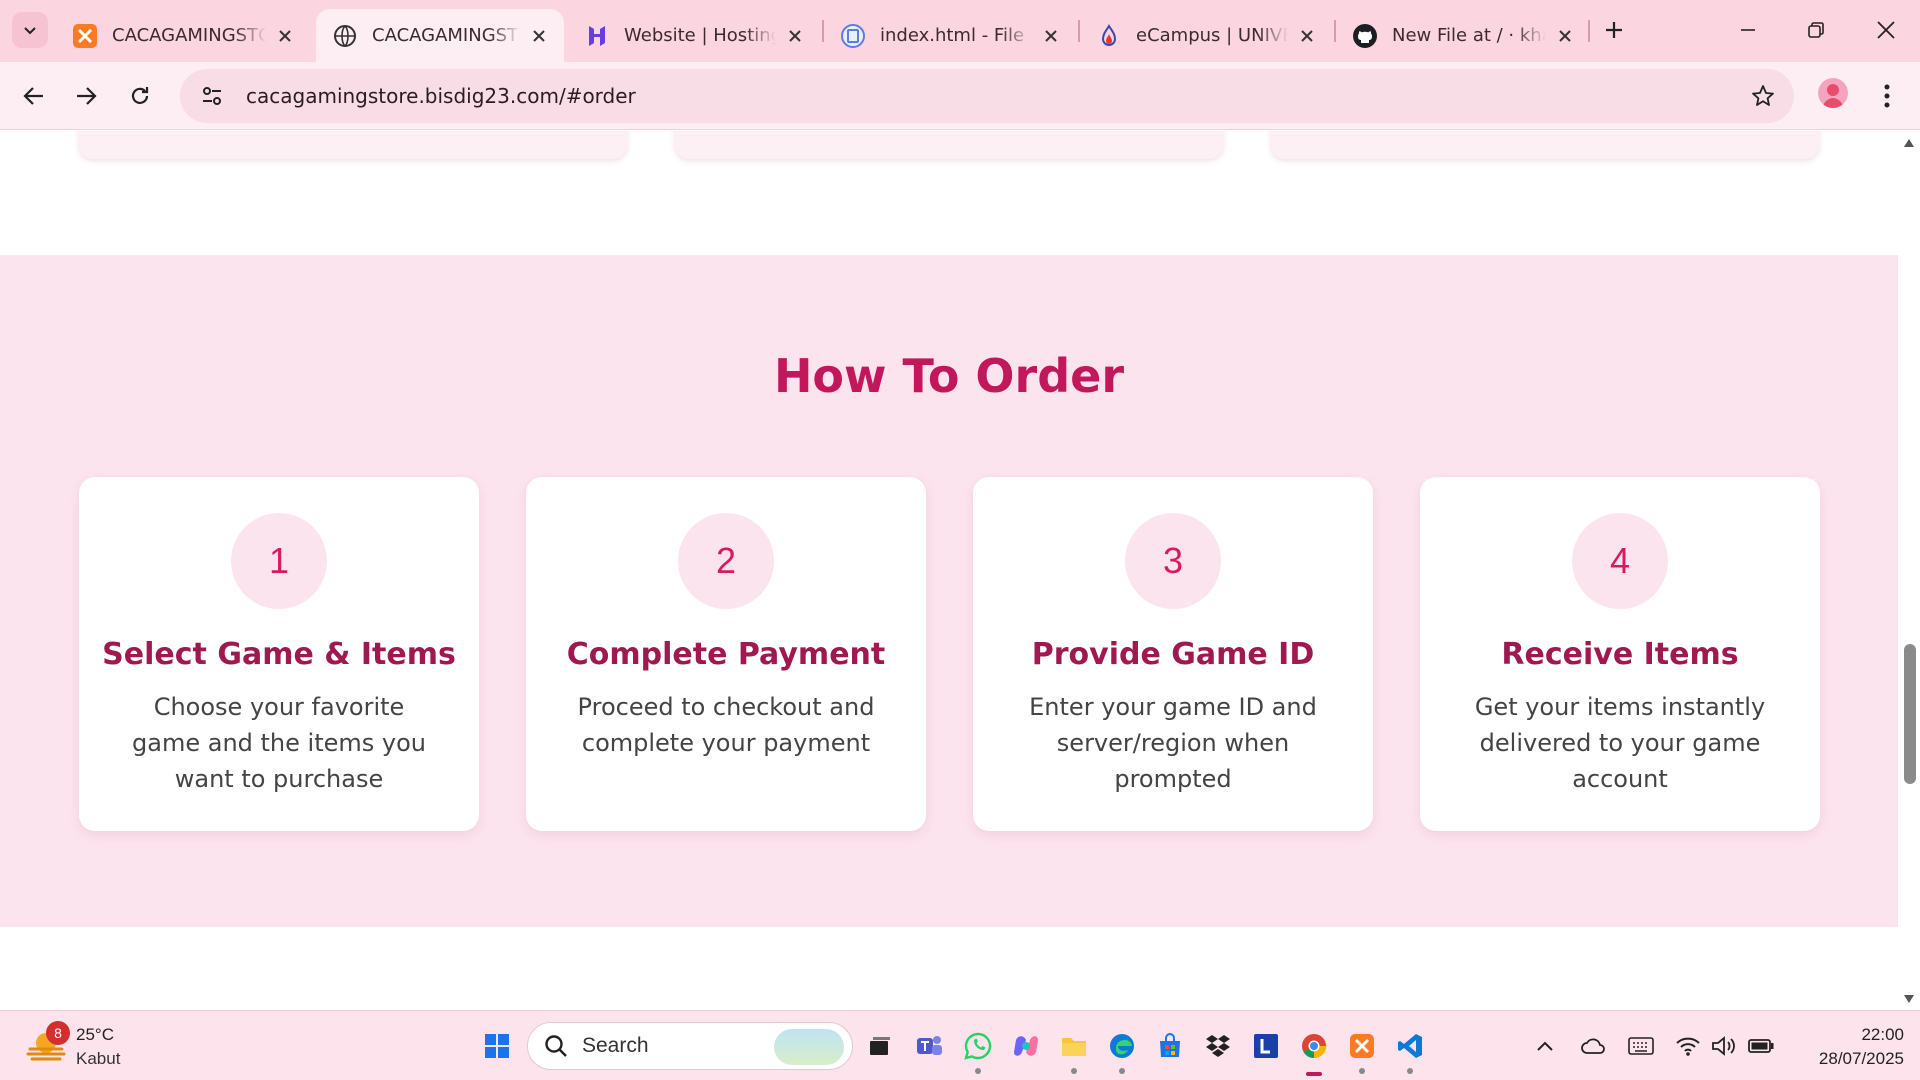 Image resolution: width=1920 pixels, height=1080 pixels. I want to click on task-view-button, so click(880, 1046).